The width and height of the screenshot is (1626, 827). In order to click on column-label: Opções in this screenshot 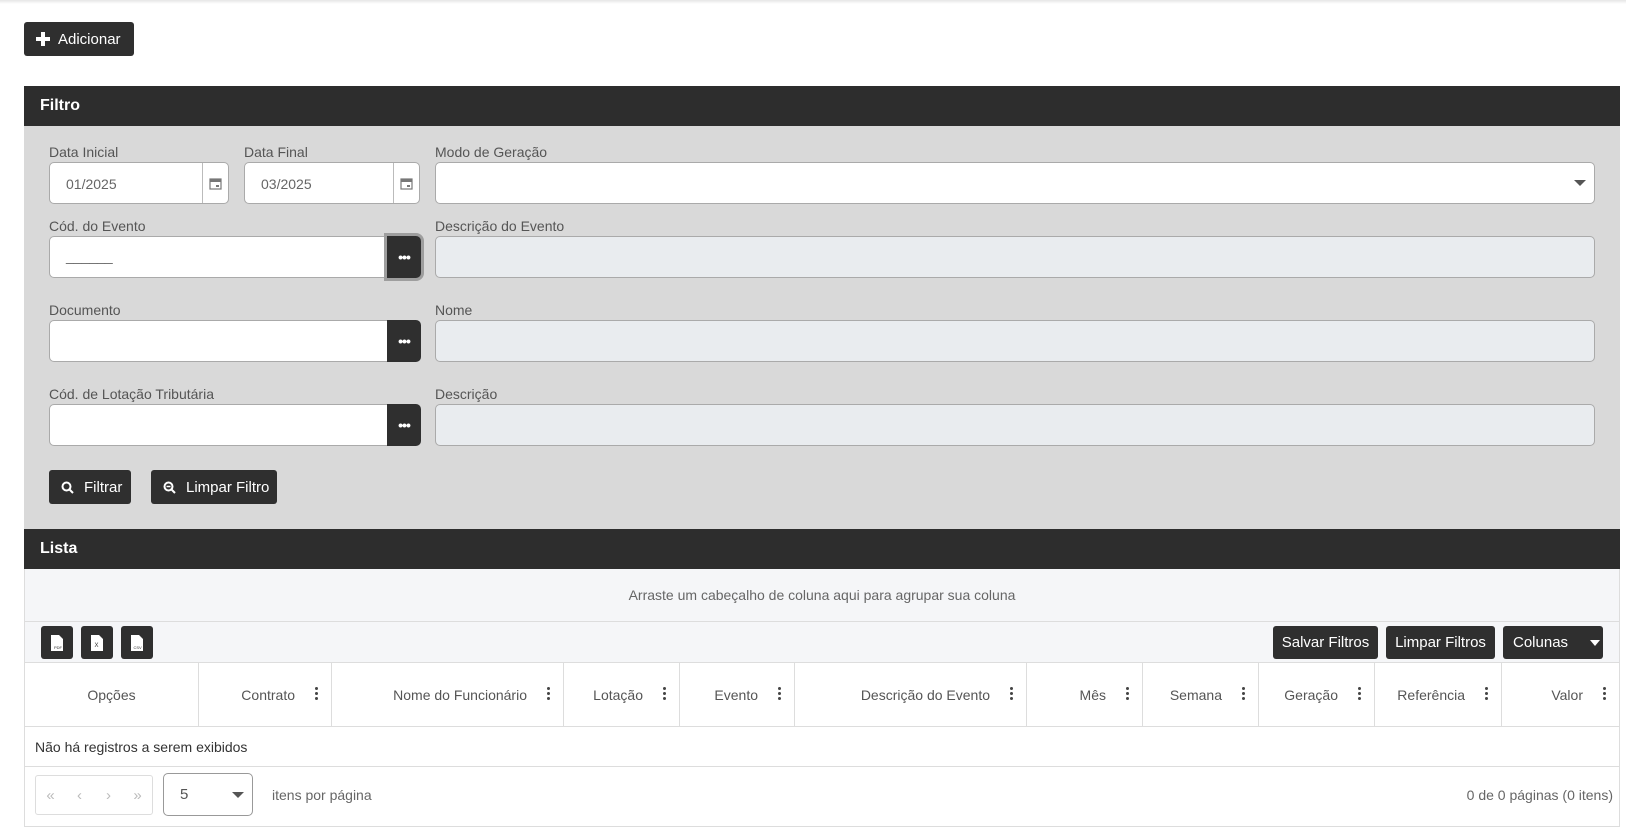, I will do `click(111, 695)`.